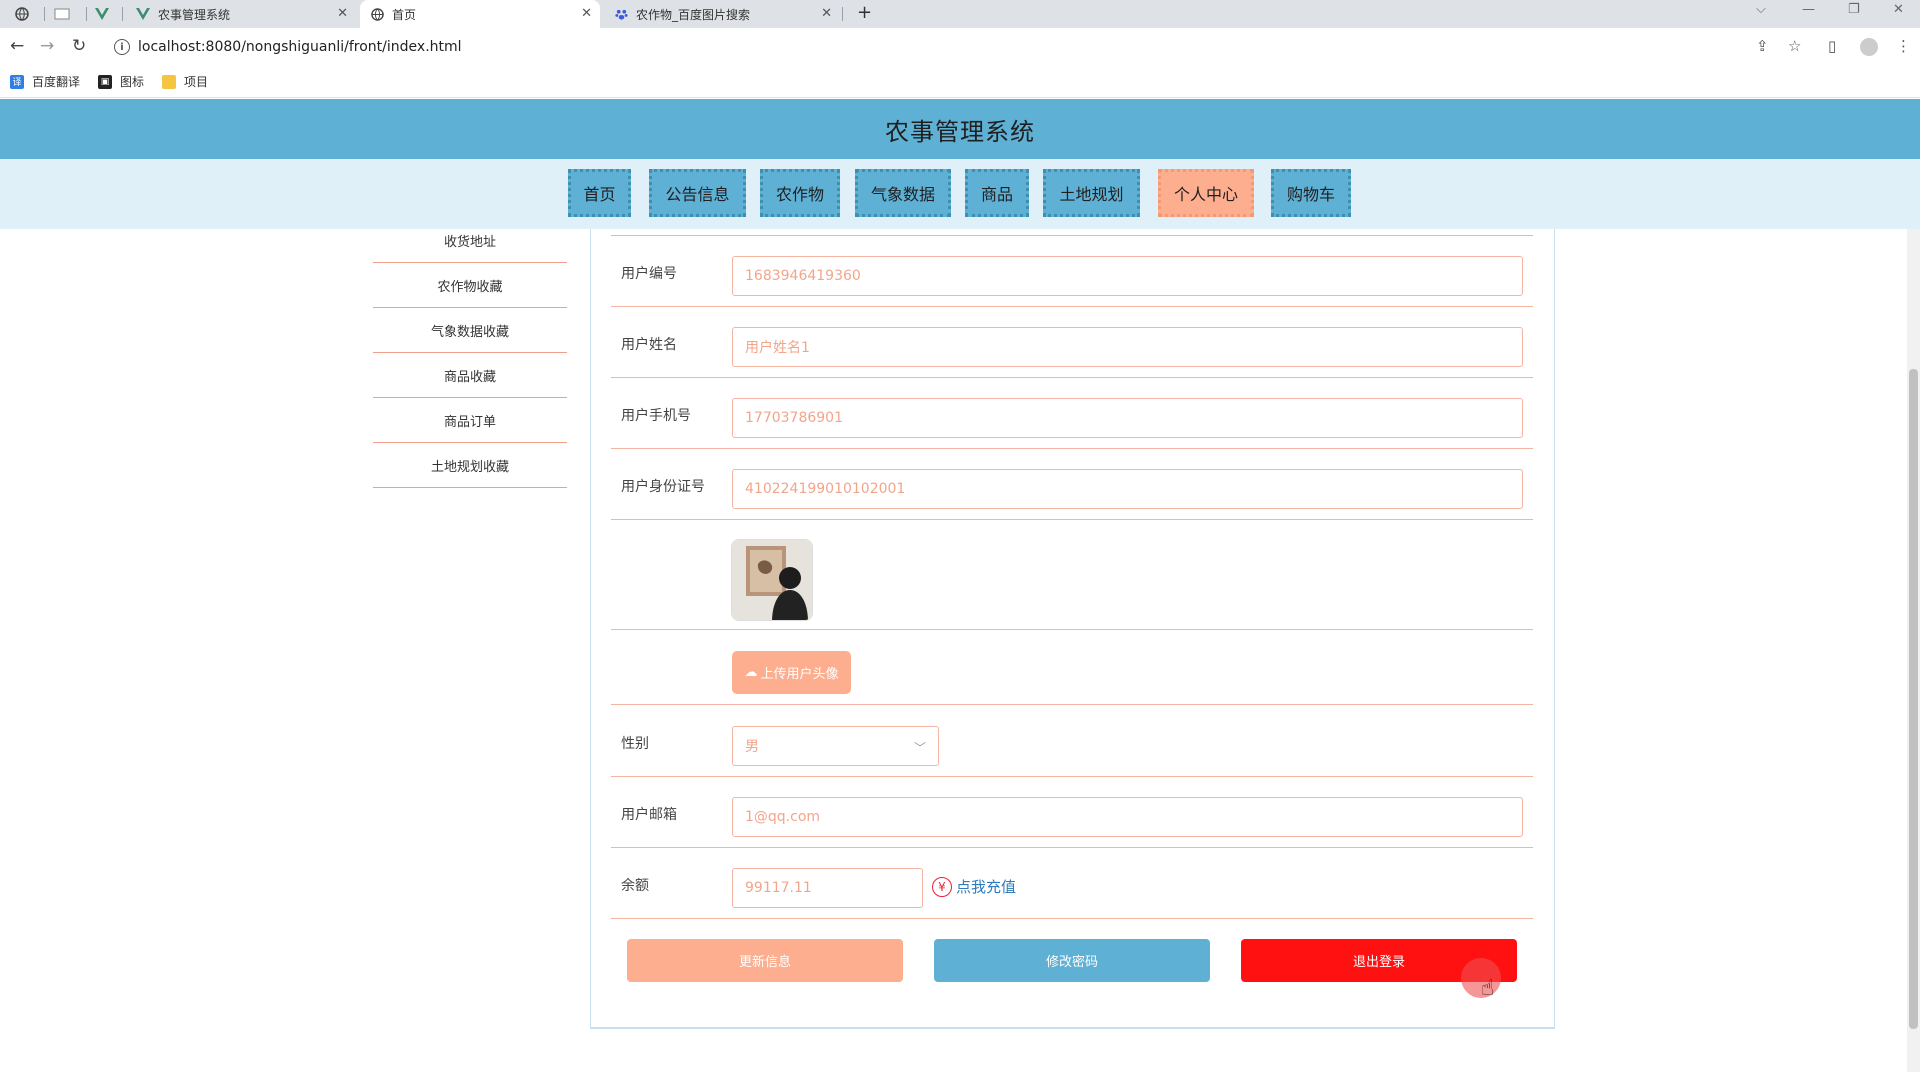 This screenshot has height=1072, width=1920. Describe the element at coordinates (17, 46) in the screenshot. I see `back-icon: ←` at that location.